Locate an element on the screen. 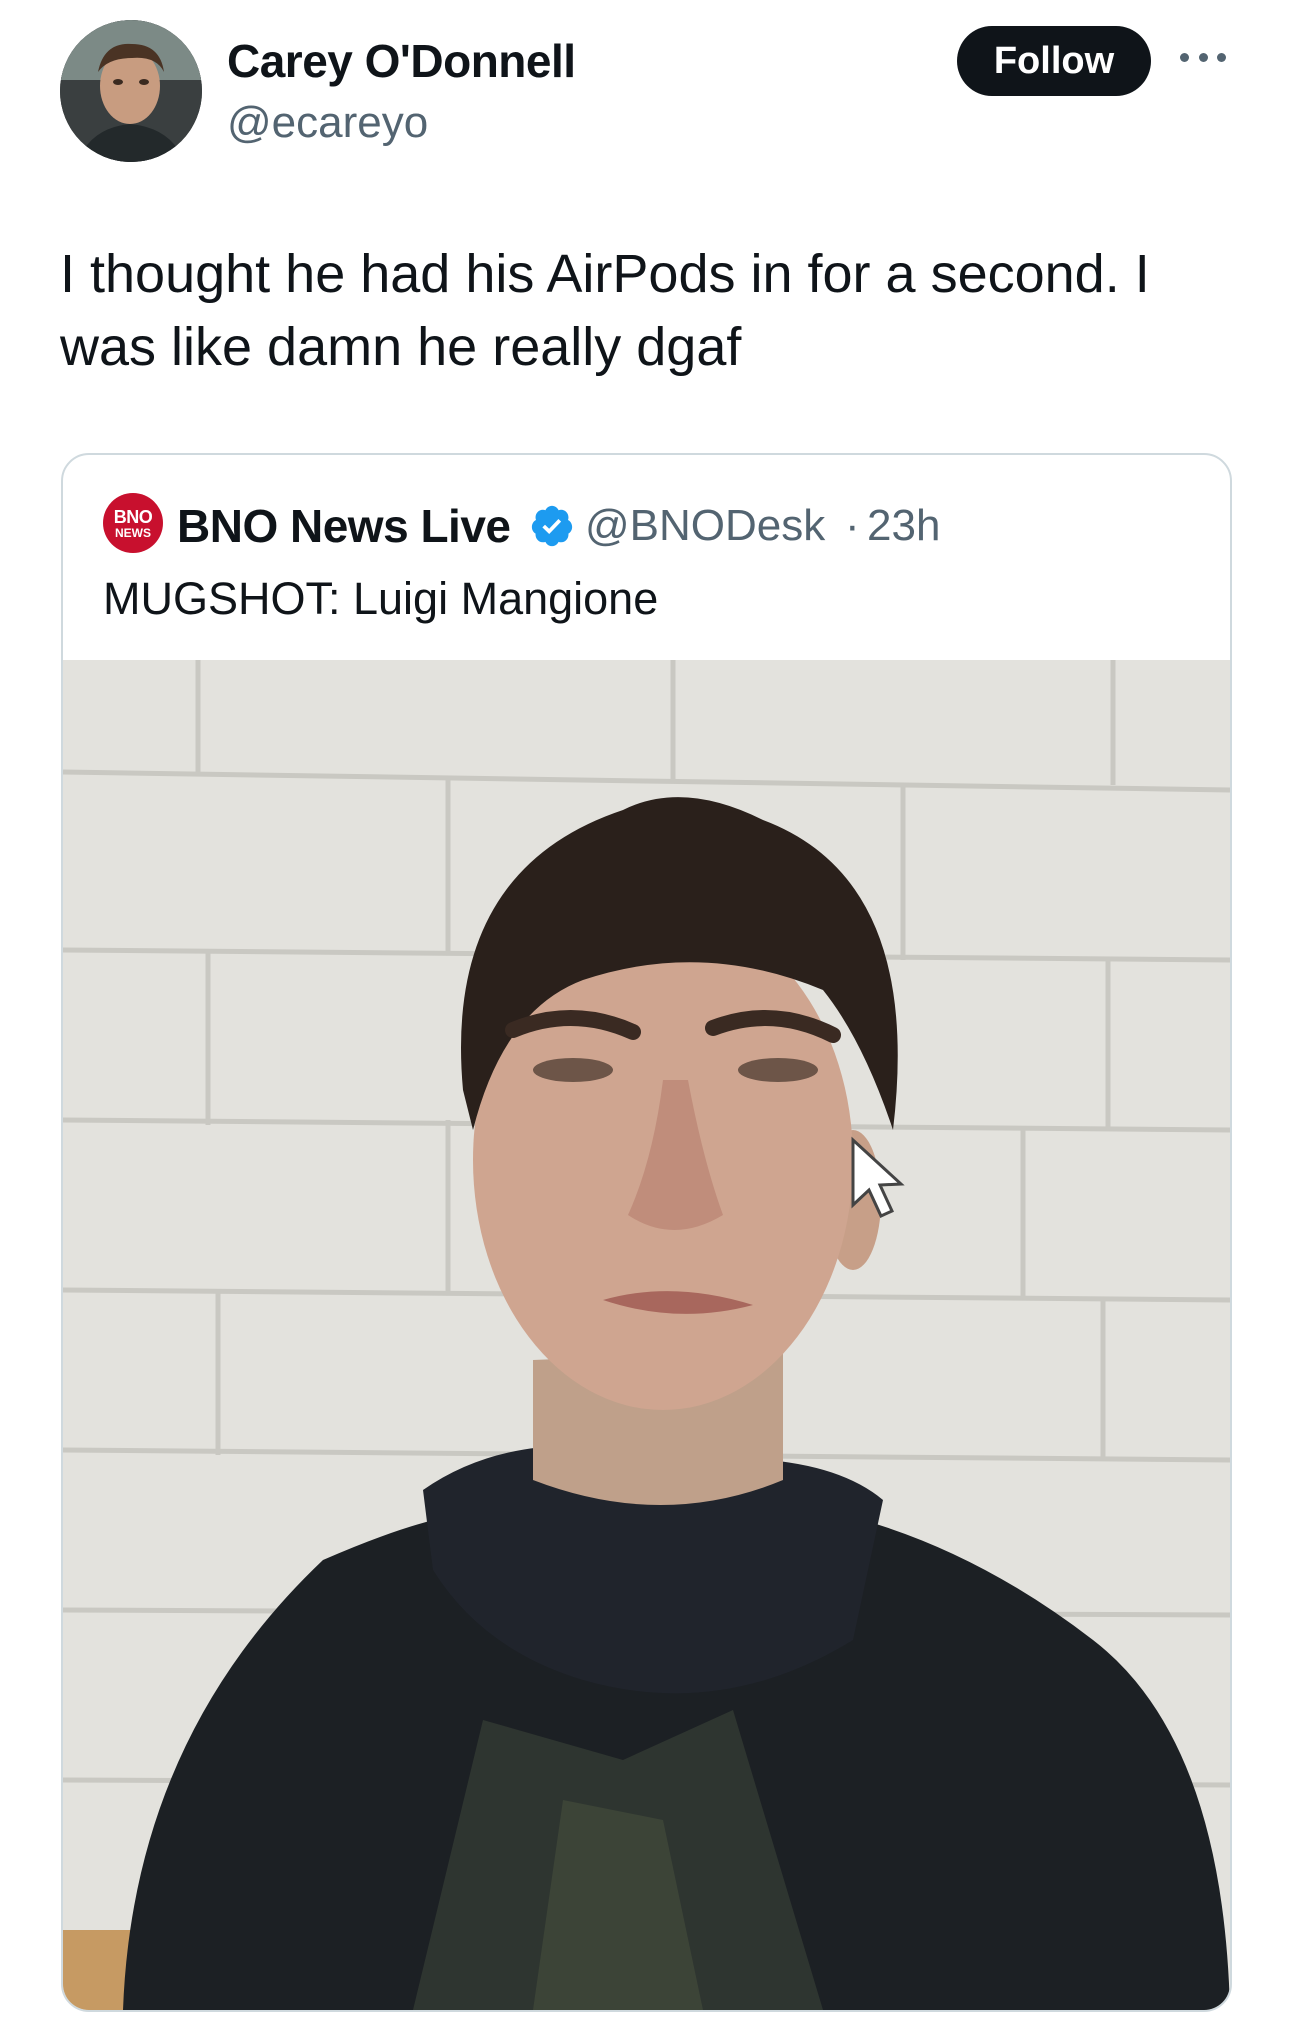 Image resolution: width=1290 pixels, height=2029 pixels. follow-button: Follow is located at coordinates (1054, 61).